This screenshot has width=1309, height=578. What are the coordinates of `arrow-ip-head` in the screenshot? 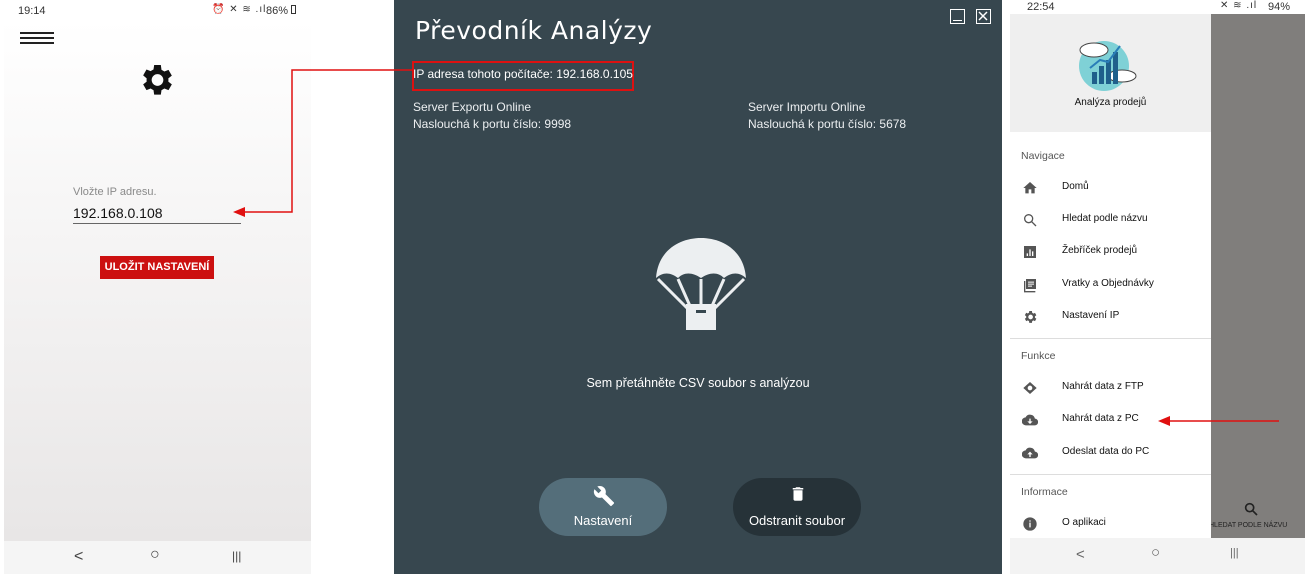 It's located at (239, 212).